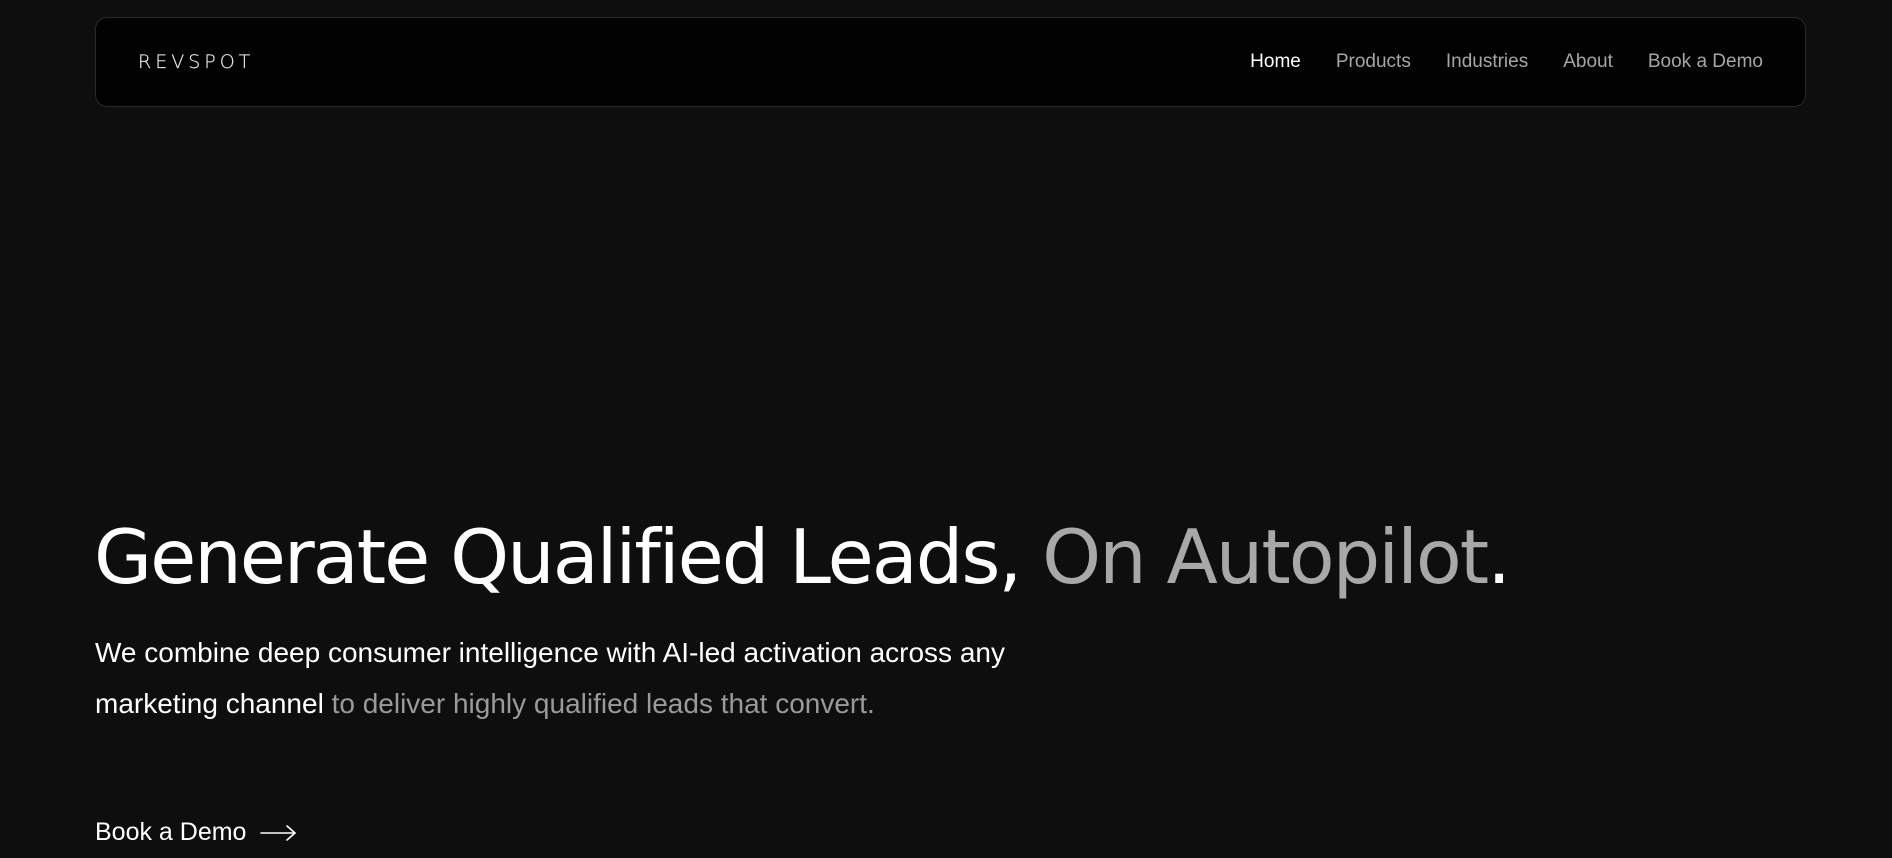 The height and width of the screenshot is (858, 1892). I want to click on nav-book-demo-link: Book a Demo, so click(1705, 62).